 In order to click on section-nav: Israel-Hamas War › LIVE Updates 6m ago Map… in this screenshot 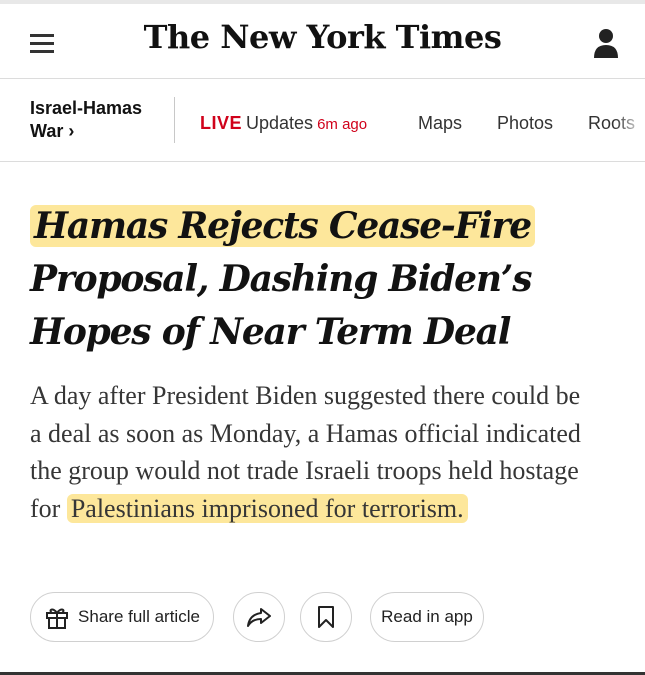, I will do `click(322, 120)`.